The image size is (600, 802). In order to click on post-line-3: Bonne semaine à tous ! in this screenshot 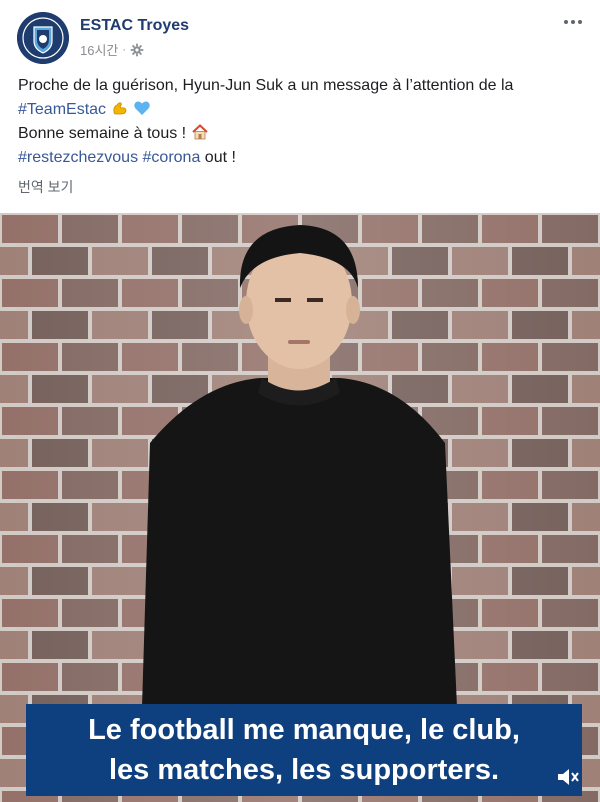, I will do `click(303, 134)`.